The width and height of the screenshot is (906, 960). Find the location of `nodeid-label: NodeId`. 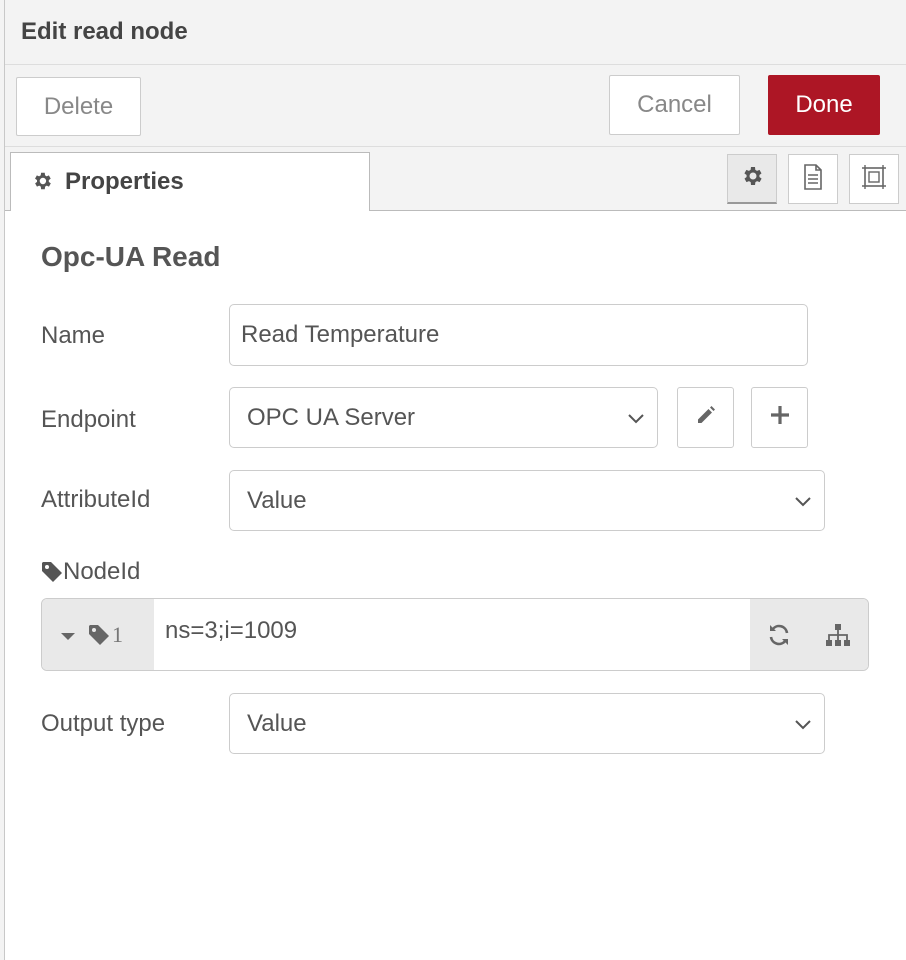

nodeid-label: NodeId is located at coordinates (90, 572).